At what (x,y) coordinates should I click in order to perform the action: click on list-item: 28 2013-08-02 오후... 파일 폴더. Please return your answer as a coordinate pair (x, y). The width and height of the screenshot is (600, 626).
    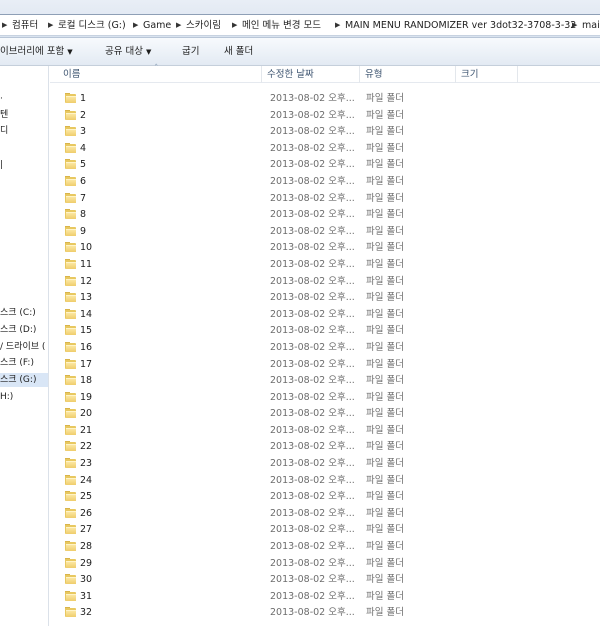
    Looking at the image, I should click on (325, 546).